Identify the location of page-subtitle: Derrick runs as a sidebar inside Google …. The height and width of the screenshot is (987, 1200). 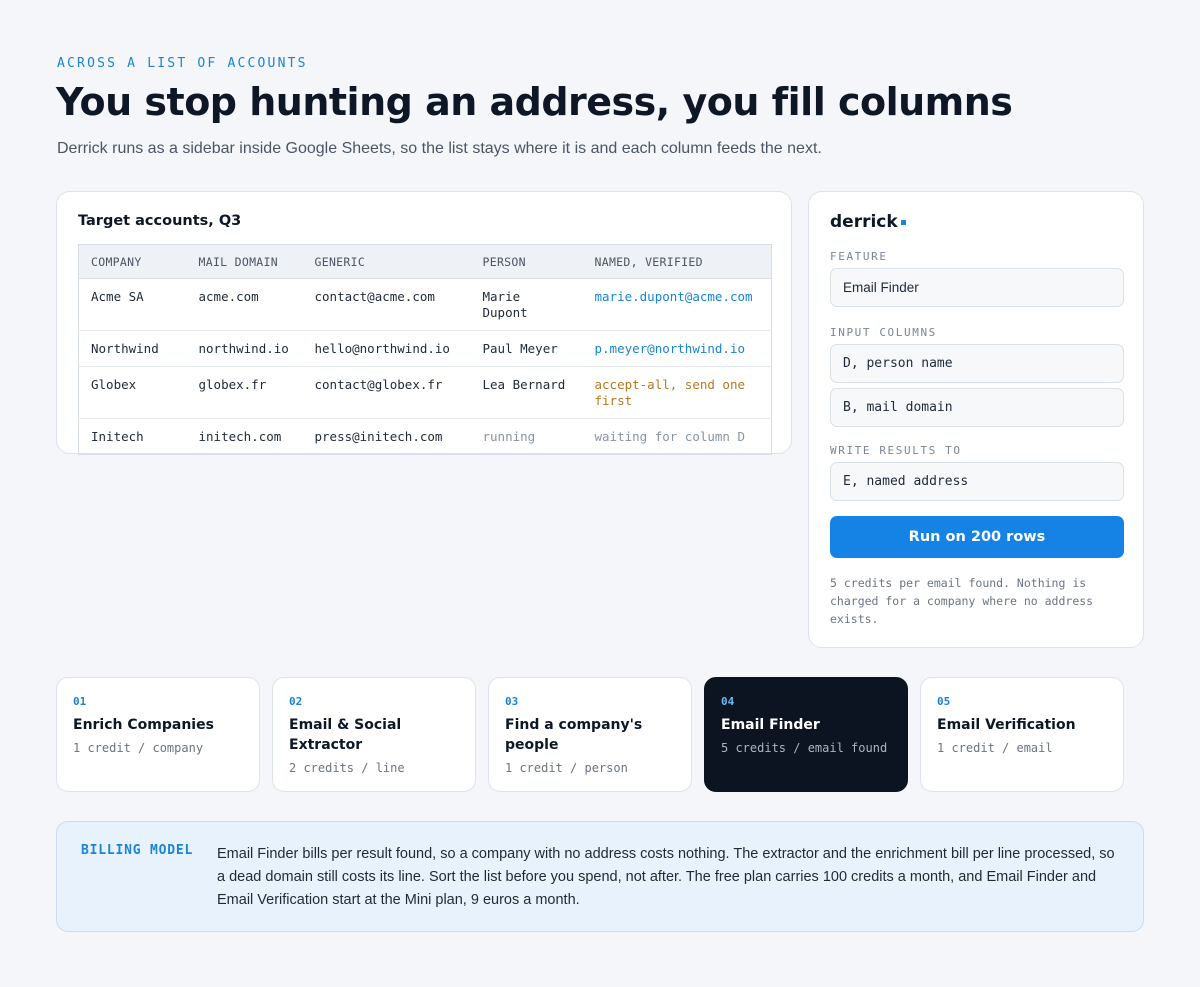
(439, 148).